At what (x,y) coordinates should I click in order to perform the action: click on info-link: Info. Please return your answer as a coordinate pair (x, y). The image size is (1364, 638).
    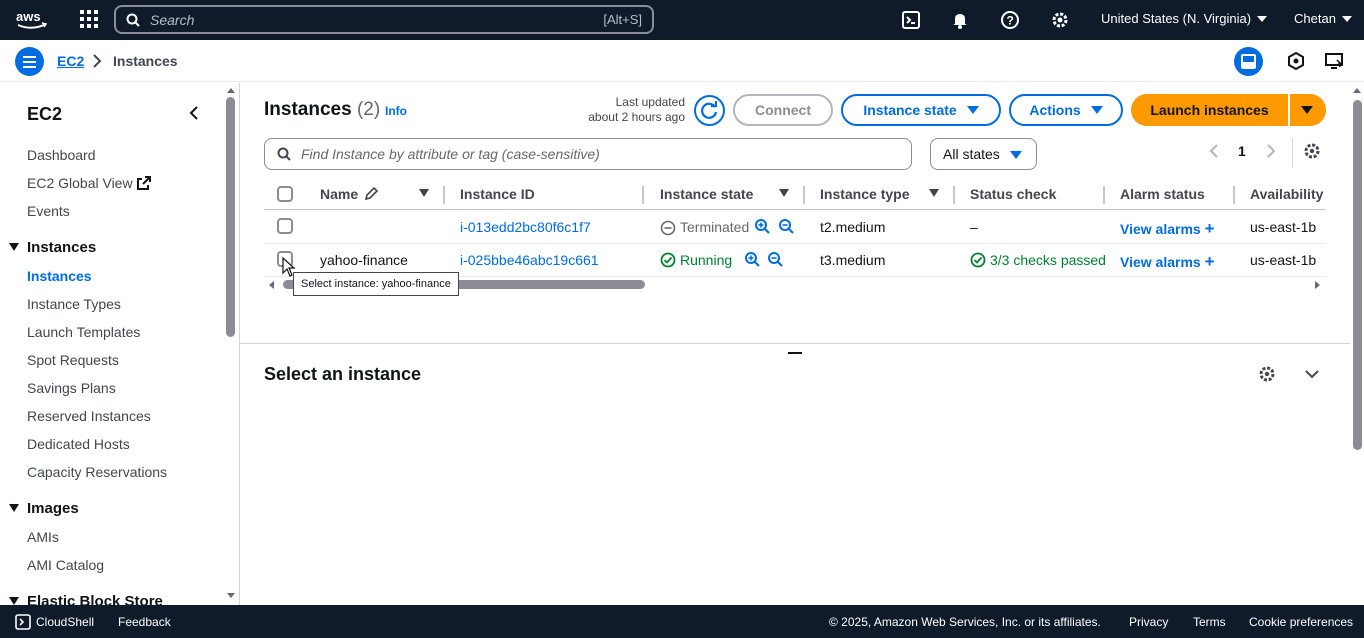
    Looking at the image, I should click on (396, 111).